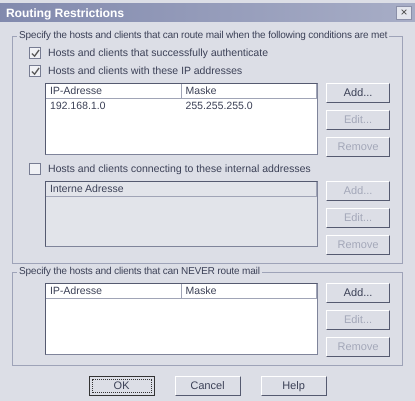 Image resolution: width=415 pixels, height=401 pixels. Describe the element at coordinates (219, 106) in the screenshot. I see `table-cell-text: 255.255.255.0` at that location.